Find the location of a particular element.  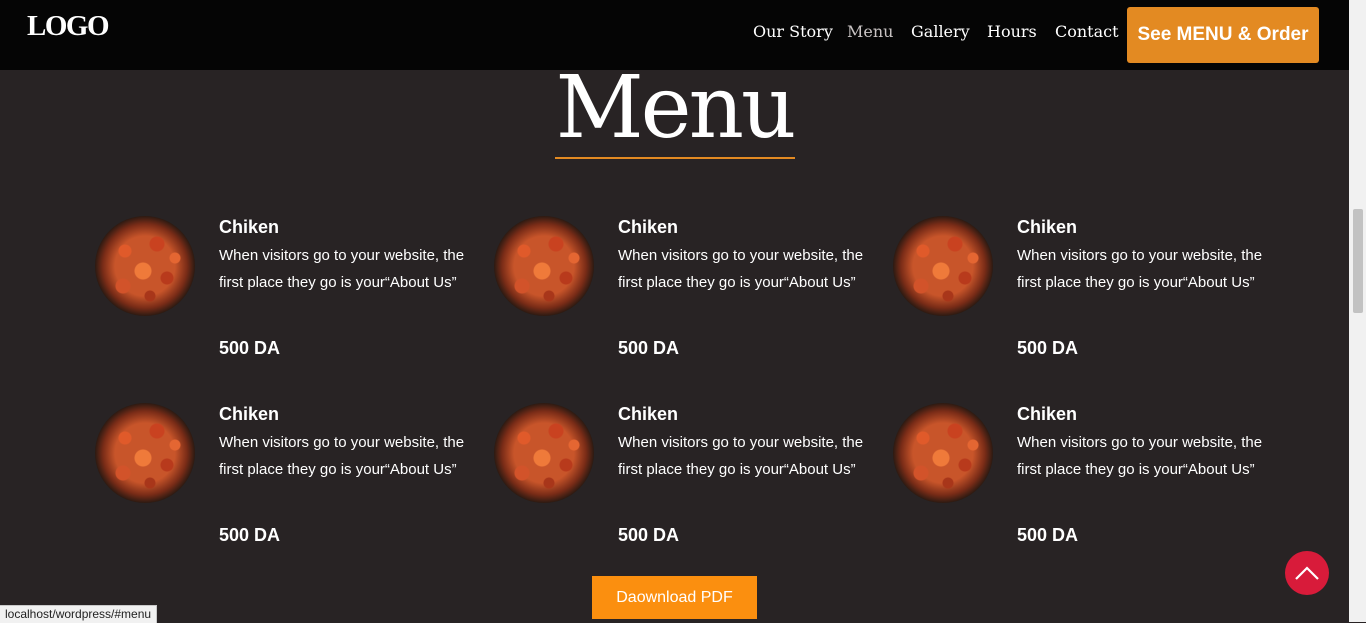

nav-item-menu: Menu is located at coordinates (870, 31).